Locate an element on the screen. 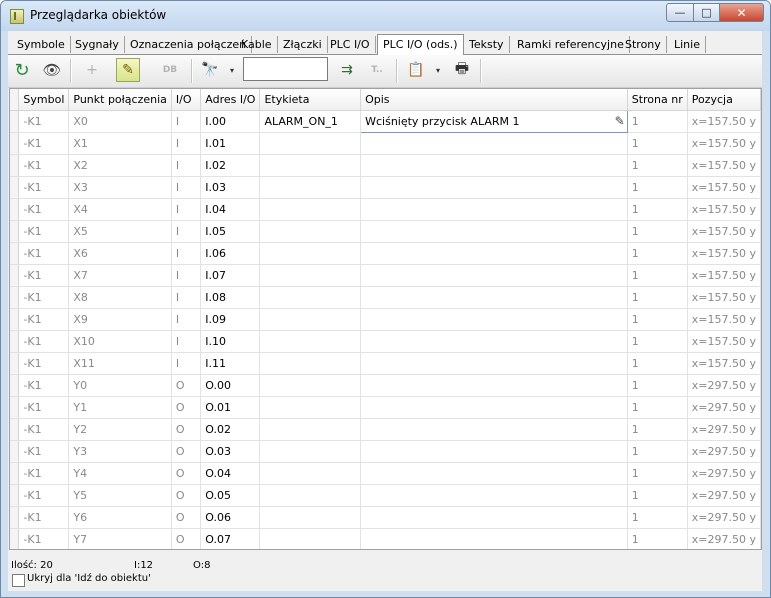 The height and width of the screenshot is (598, 771). cell-connection-point: X10 is located at coordinates (120, 341).